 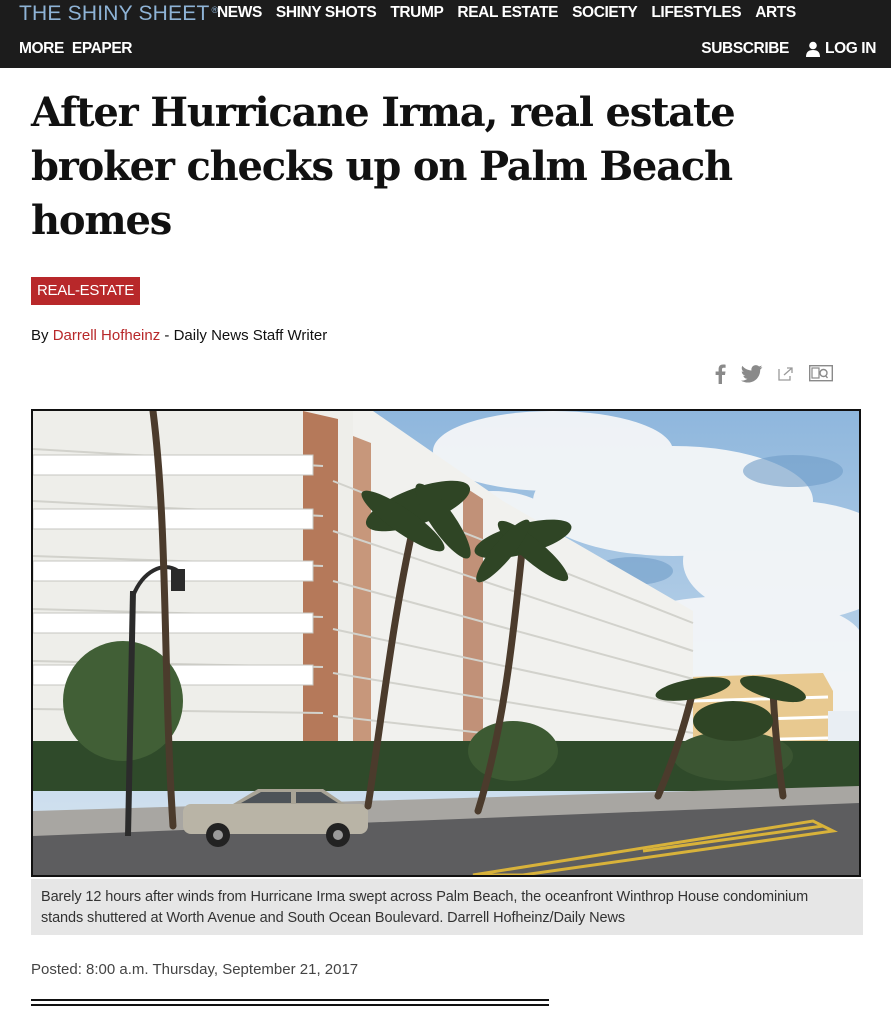 I want to click on site-logo-text: THE SHINY SHEET, so click(x=114, y=14).